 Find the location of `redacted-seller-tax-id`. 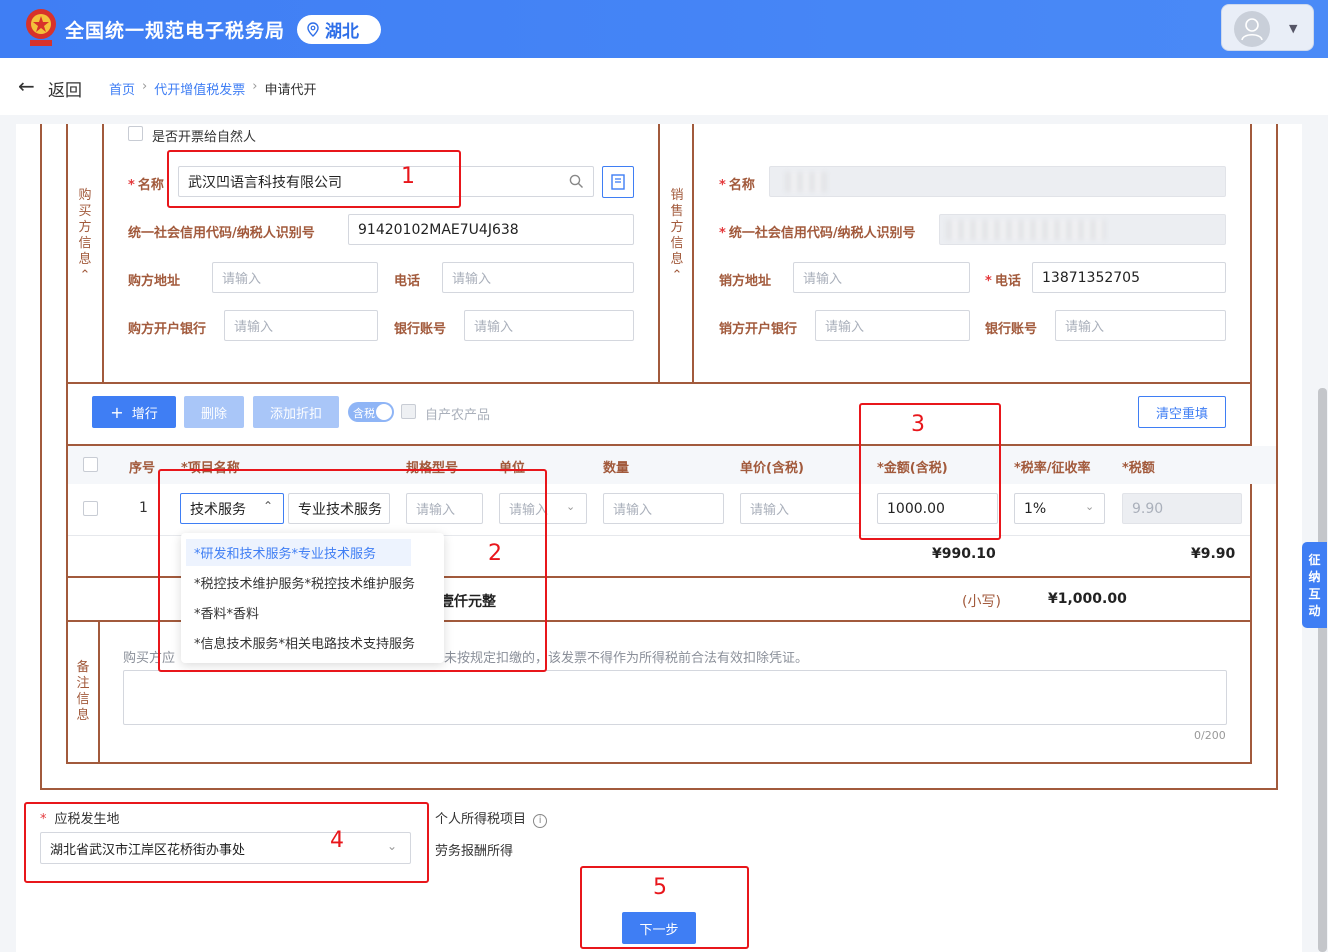

redacted-seller-tax-id is located at coordinates (1026, 230).